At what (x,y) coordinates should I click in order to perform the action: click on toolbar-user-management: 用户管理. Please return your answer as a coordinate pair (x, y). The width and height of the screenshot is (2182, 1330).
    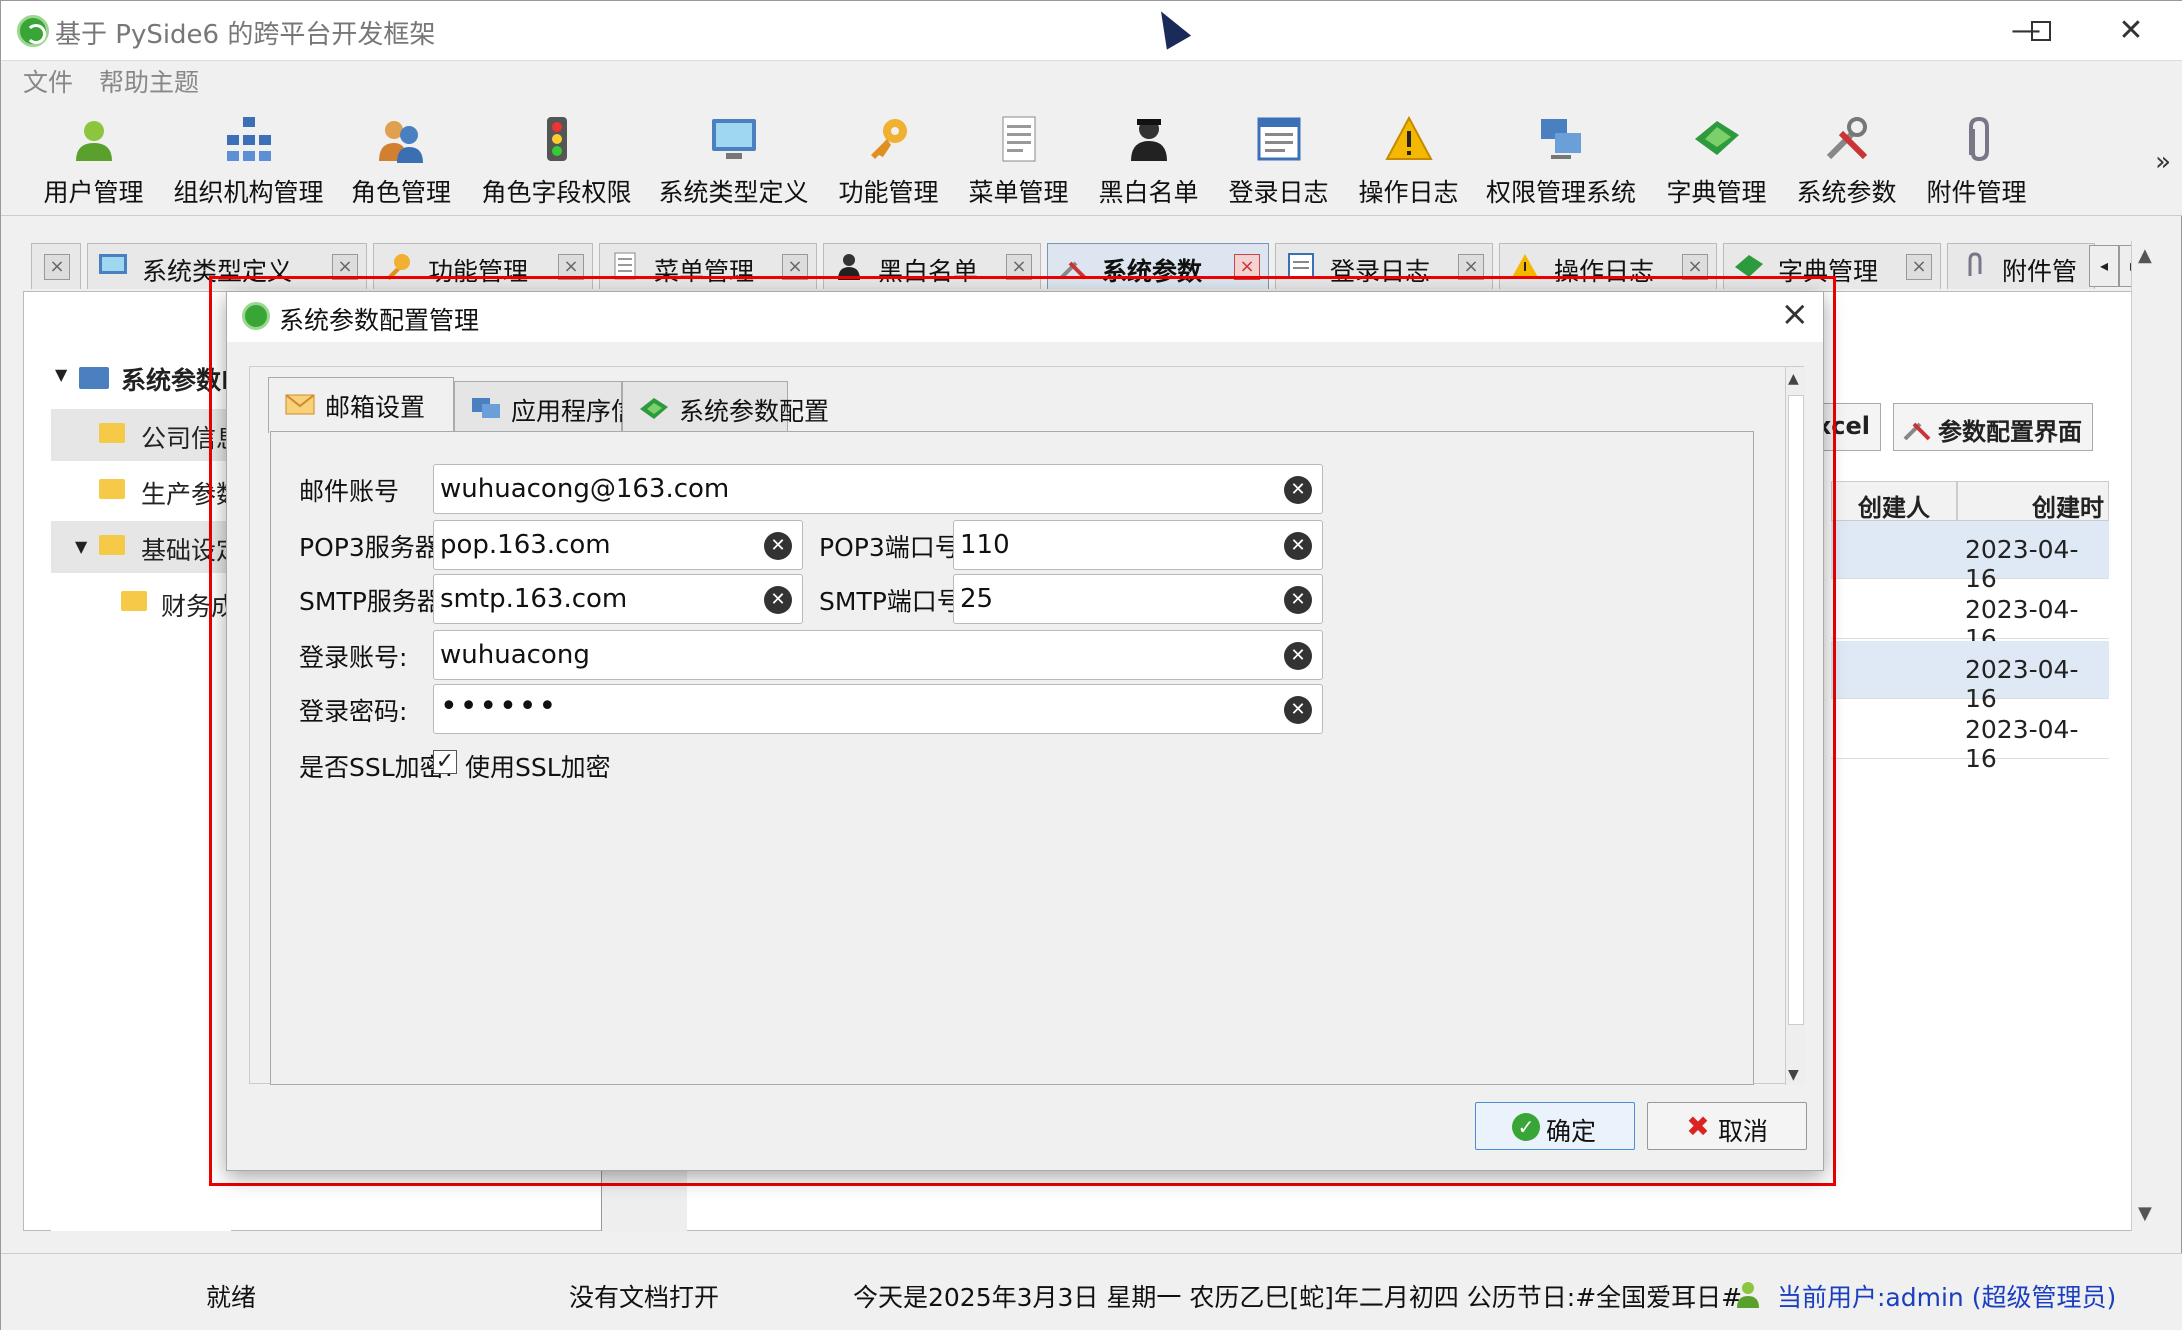
    Looking at the image, I should click on (93, 159).